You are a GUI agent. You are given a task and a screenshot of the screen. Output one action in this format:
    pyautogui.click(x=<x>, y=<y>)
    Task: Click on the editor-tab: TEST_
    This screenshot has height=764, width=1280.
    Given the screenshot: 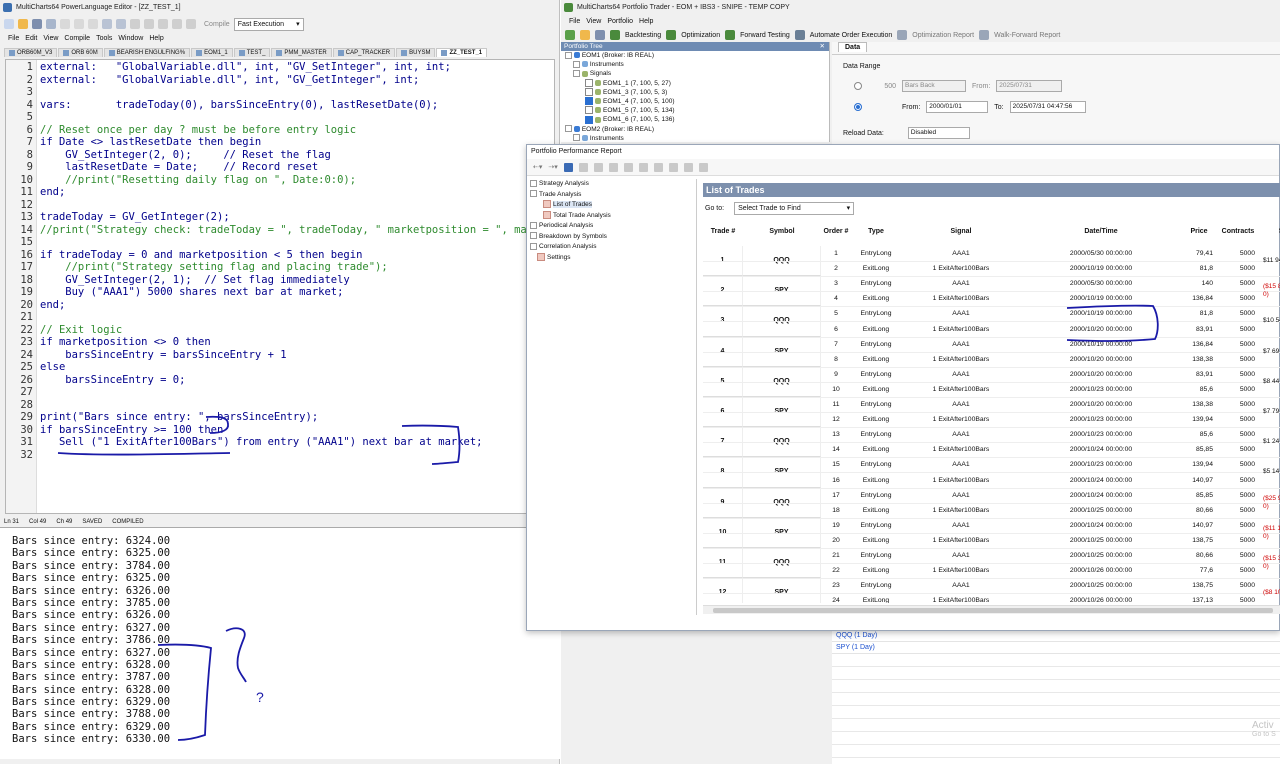 What is the action you would take?
    pyautogui.click(x=252, y=52)
    